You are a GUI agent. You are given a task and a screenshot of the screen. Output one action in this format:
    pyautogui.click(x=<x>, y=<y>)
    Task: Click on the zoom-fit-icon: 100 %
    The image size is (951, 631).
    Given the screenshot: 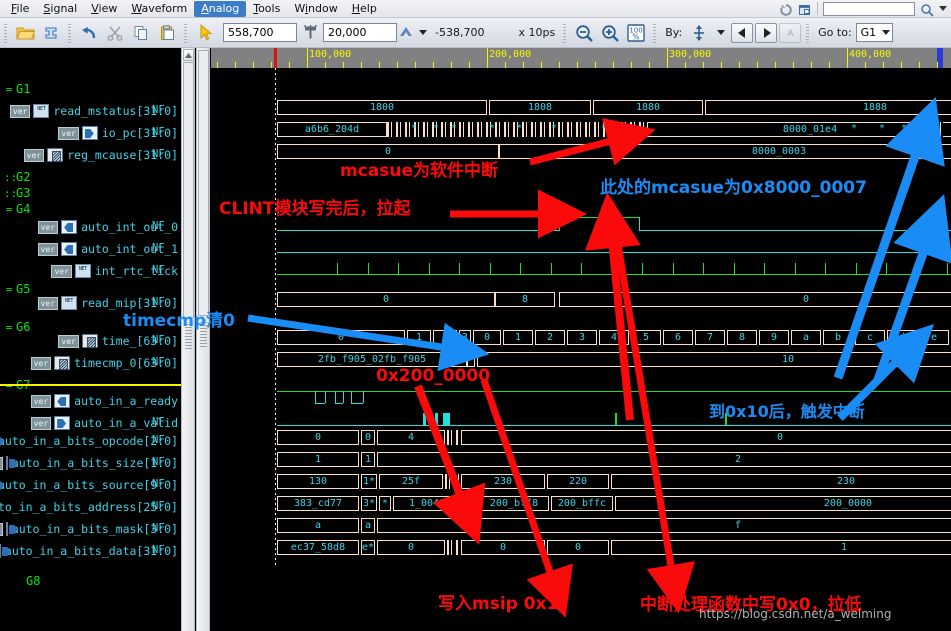 What is the action you would take?
    pyautogui.click(x=636, y=33)
    